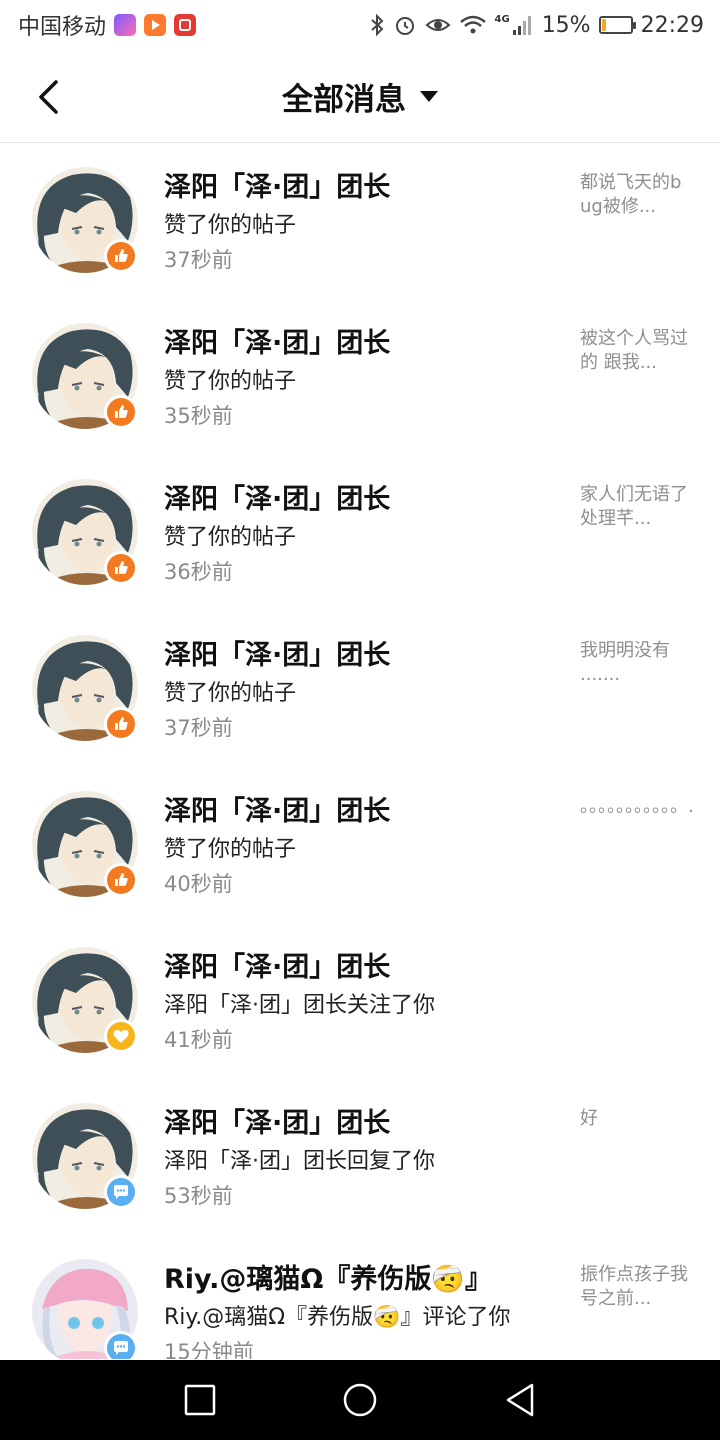 Image resolution: width=720 pixels, height=1440 pixels. I want to click on back-icon, so click(520, 1400).